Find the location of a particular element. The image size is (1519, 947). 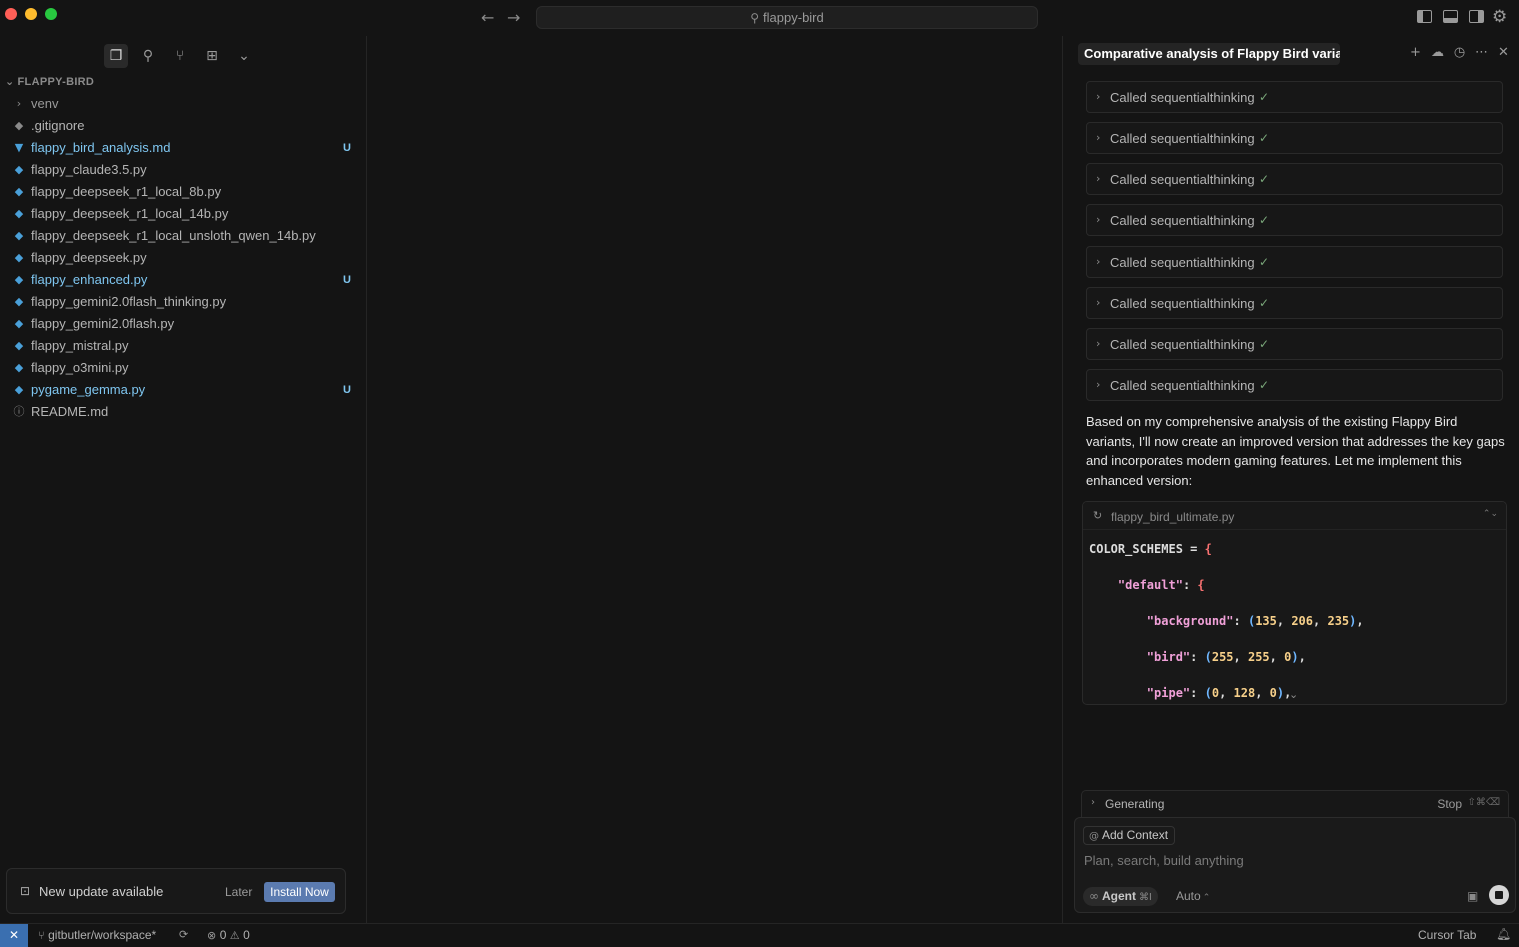

file-name: flappy_deepseek.py is located at coordinates (89, 257).